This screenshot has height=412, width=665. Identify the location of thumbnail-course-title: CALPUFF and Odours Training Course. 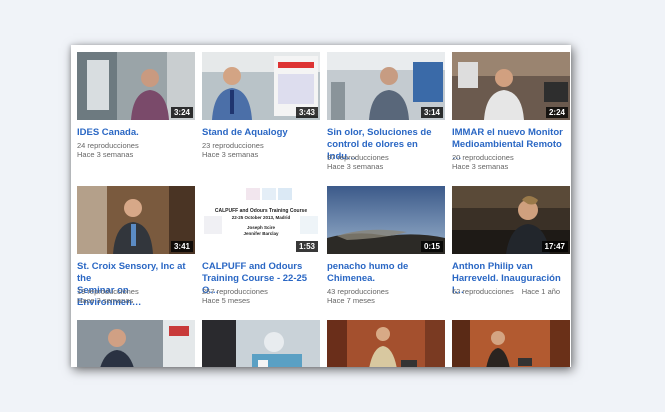
(261, 211).